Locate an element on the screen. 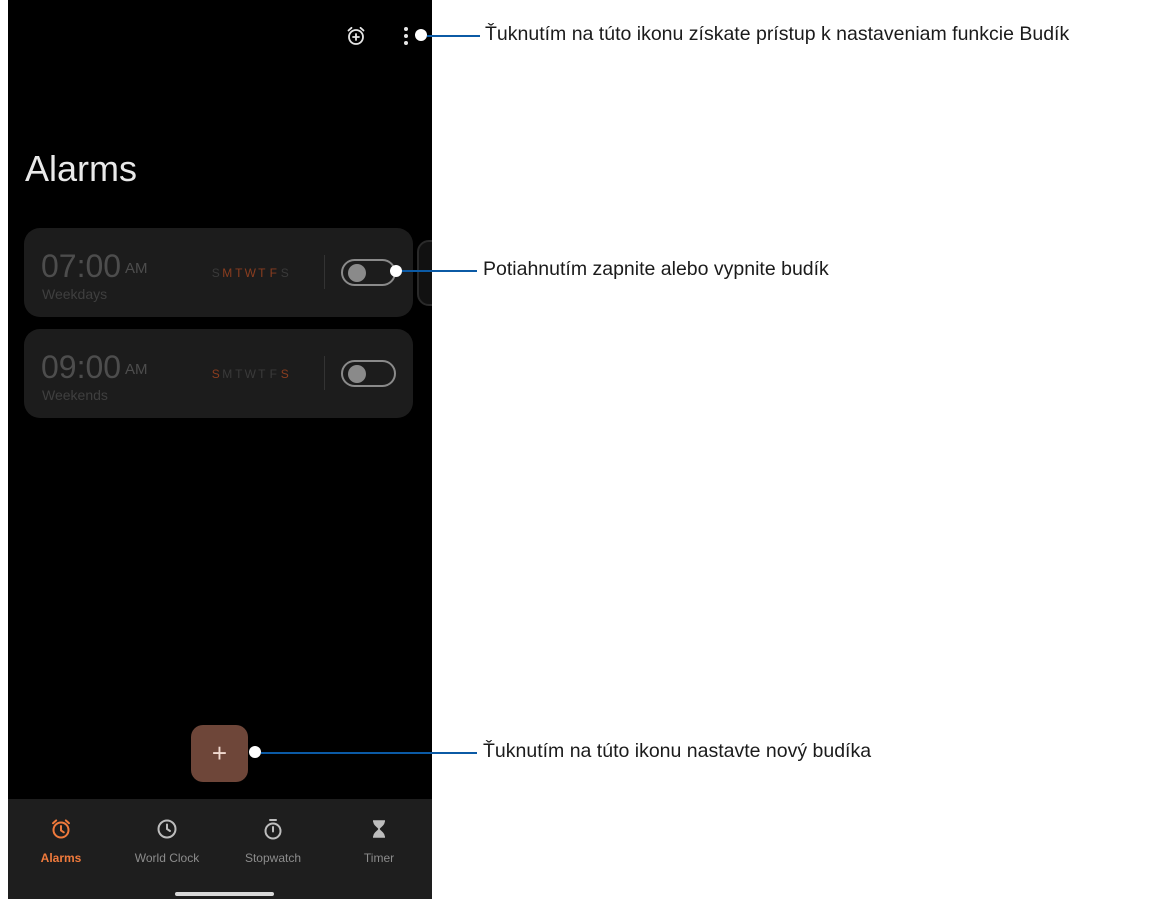 This screenshot has height=899, width=1164. nav-label: World Clock is located at coordinates (167, 858).